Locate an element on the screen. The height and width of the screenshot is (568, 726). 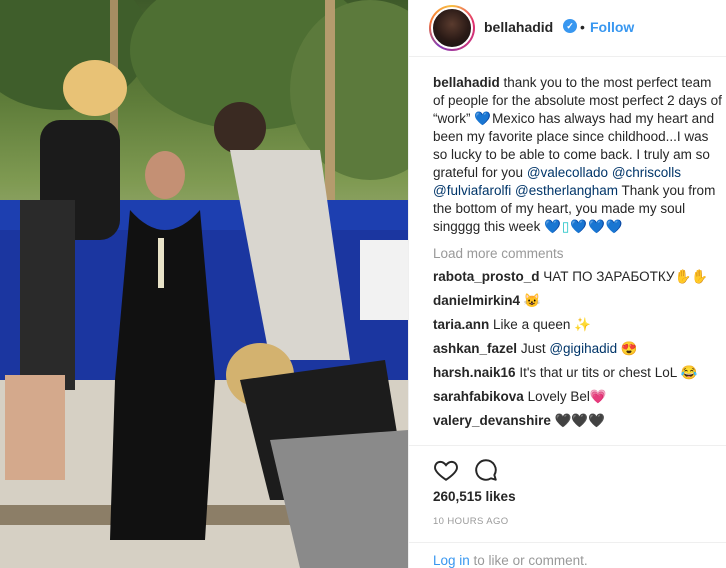
comment-username: danielmirkin4 is located at coordinates (476, 300).